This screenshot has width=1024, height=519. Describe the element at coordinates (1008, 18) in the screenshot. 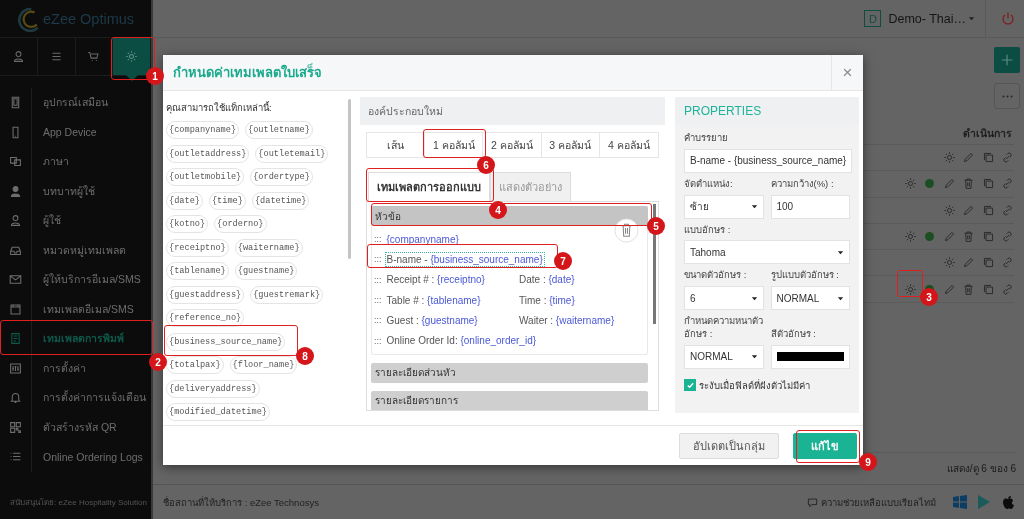

I see `power-icon` at that location.